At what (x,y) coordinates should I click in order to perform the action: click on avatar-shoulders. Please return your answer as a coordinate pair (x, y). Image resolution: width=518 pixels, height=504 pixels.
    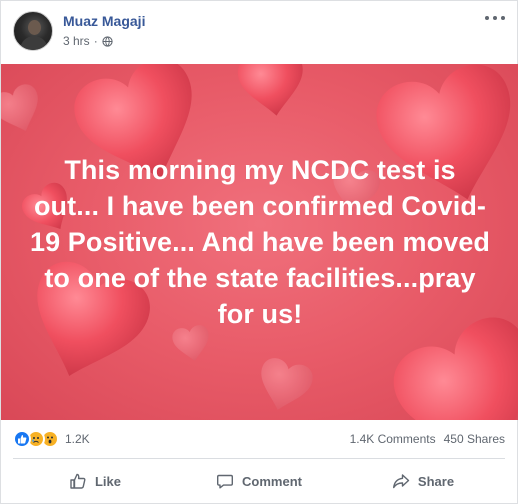
    Looking at the image, I should click on (34, 43).